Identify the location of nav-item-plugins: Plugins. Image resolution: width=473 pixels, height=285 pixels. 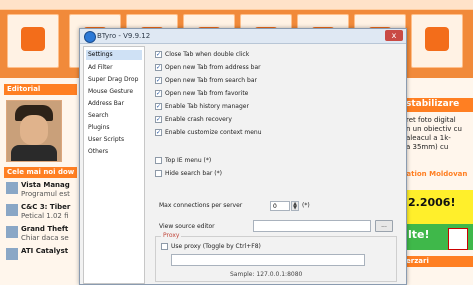
(114, 128).